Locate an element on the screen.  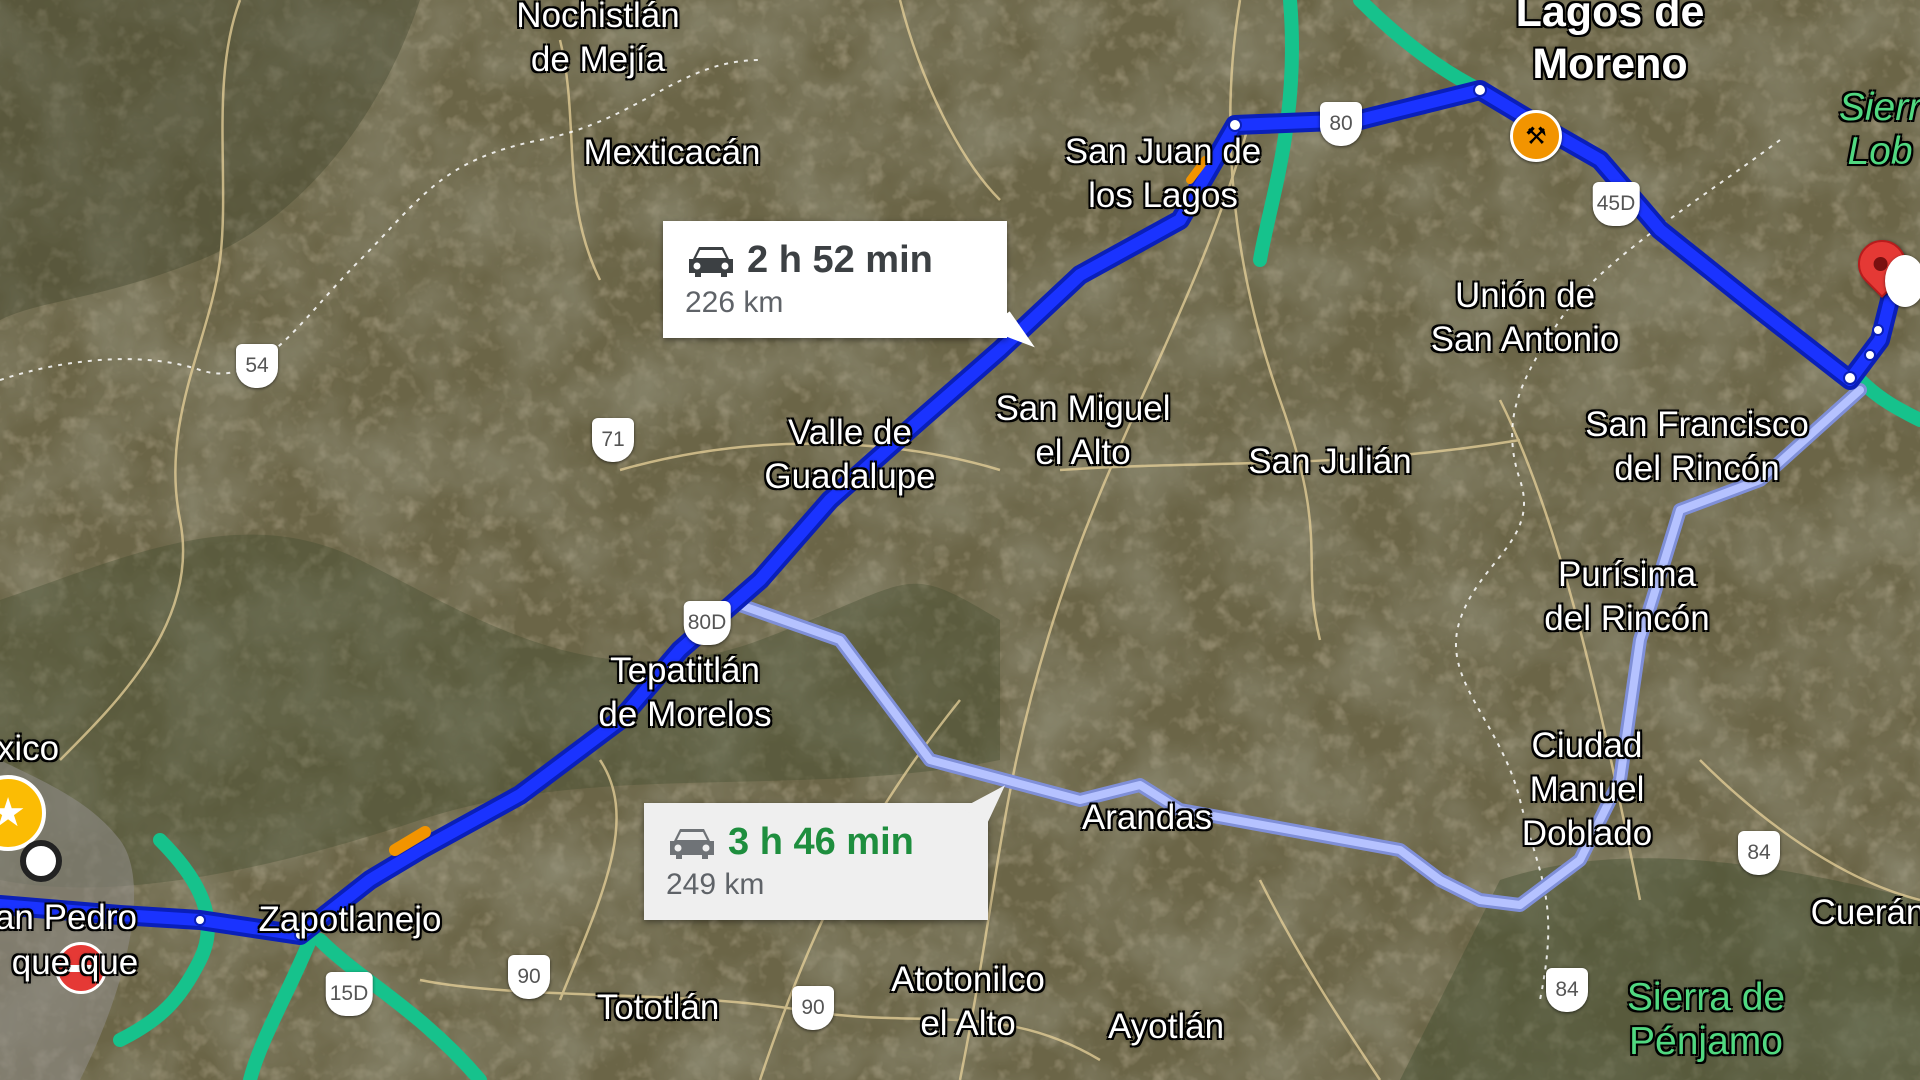
place-san-pedro: an Pedro is located at coordinates (69, 917).